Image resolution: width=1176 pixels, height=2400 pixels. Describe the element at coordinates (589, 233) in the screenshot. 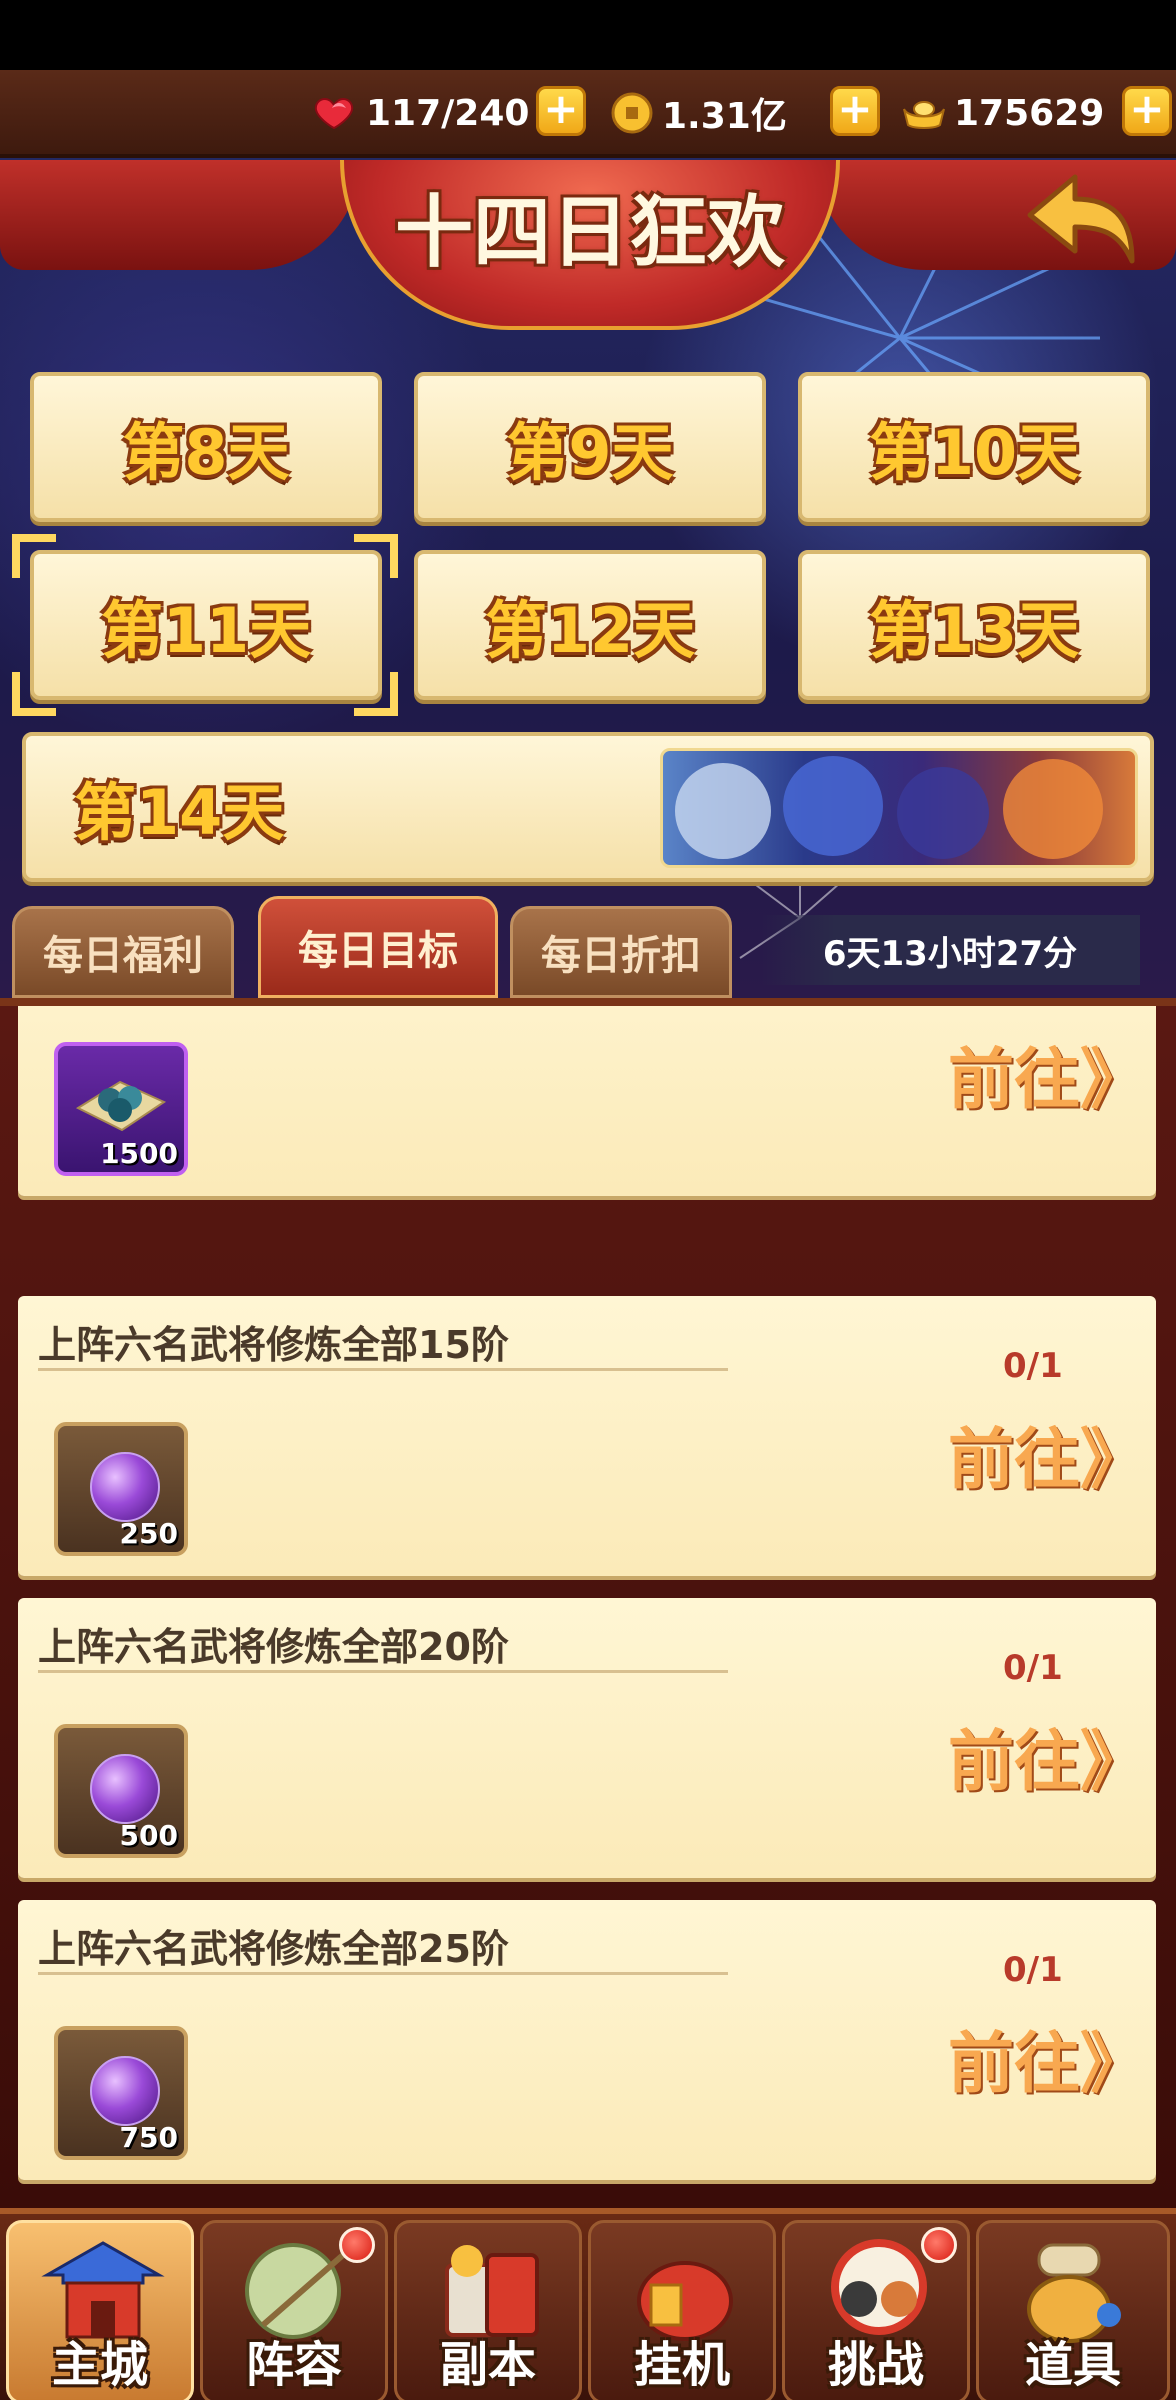

I see `page-title: 十四日狂欢` at that location.